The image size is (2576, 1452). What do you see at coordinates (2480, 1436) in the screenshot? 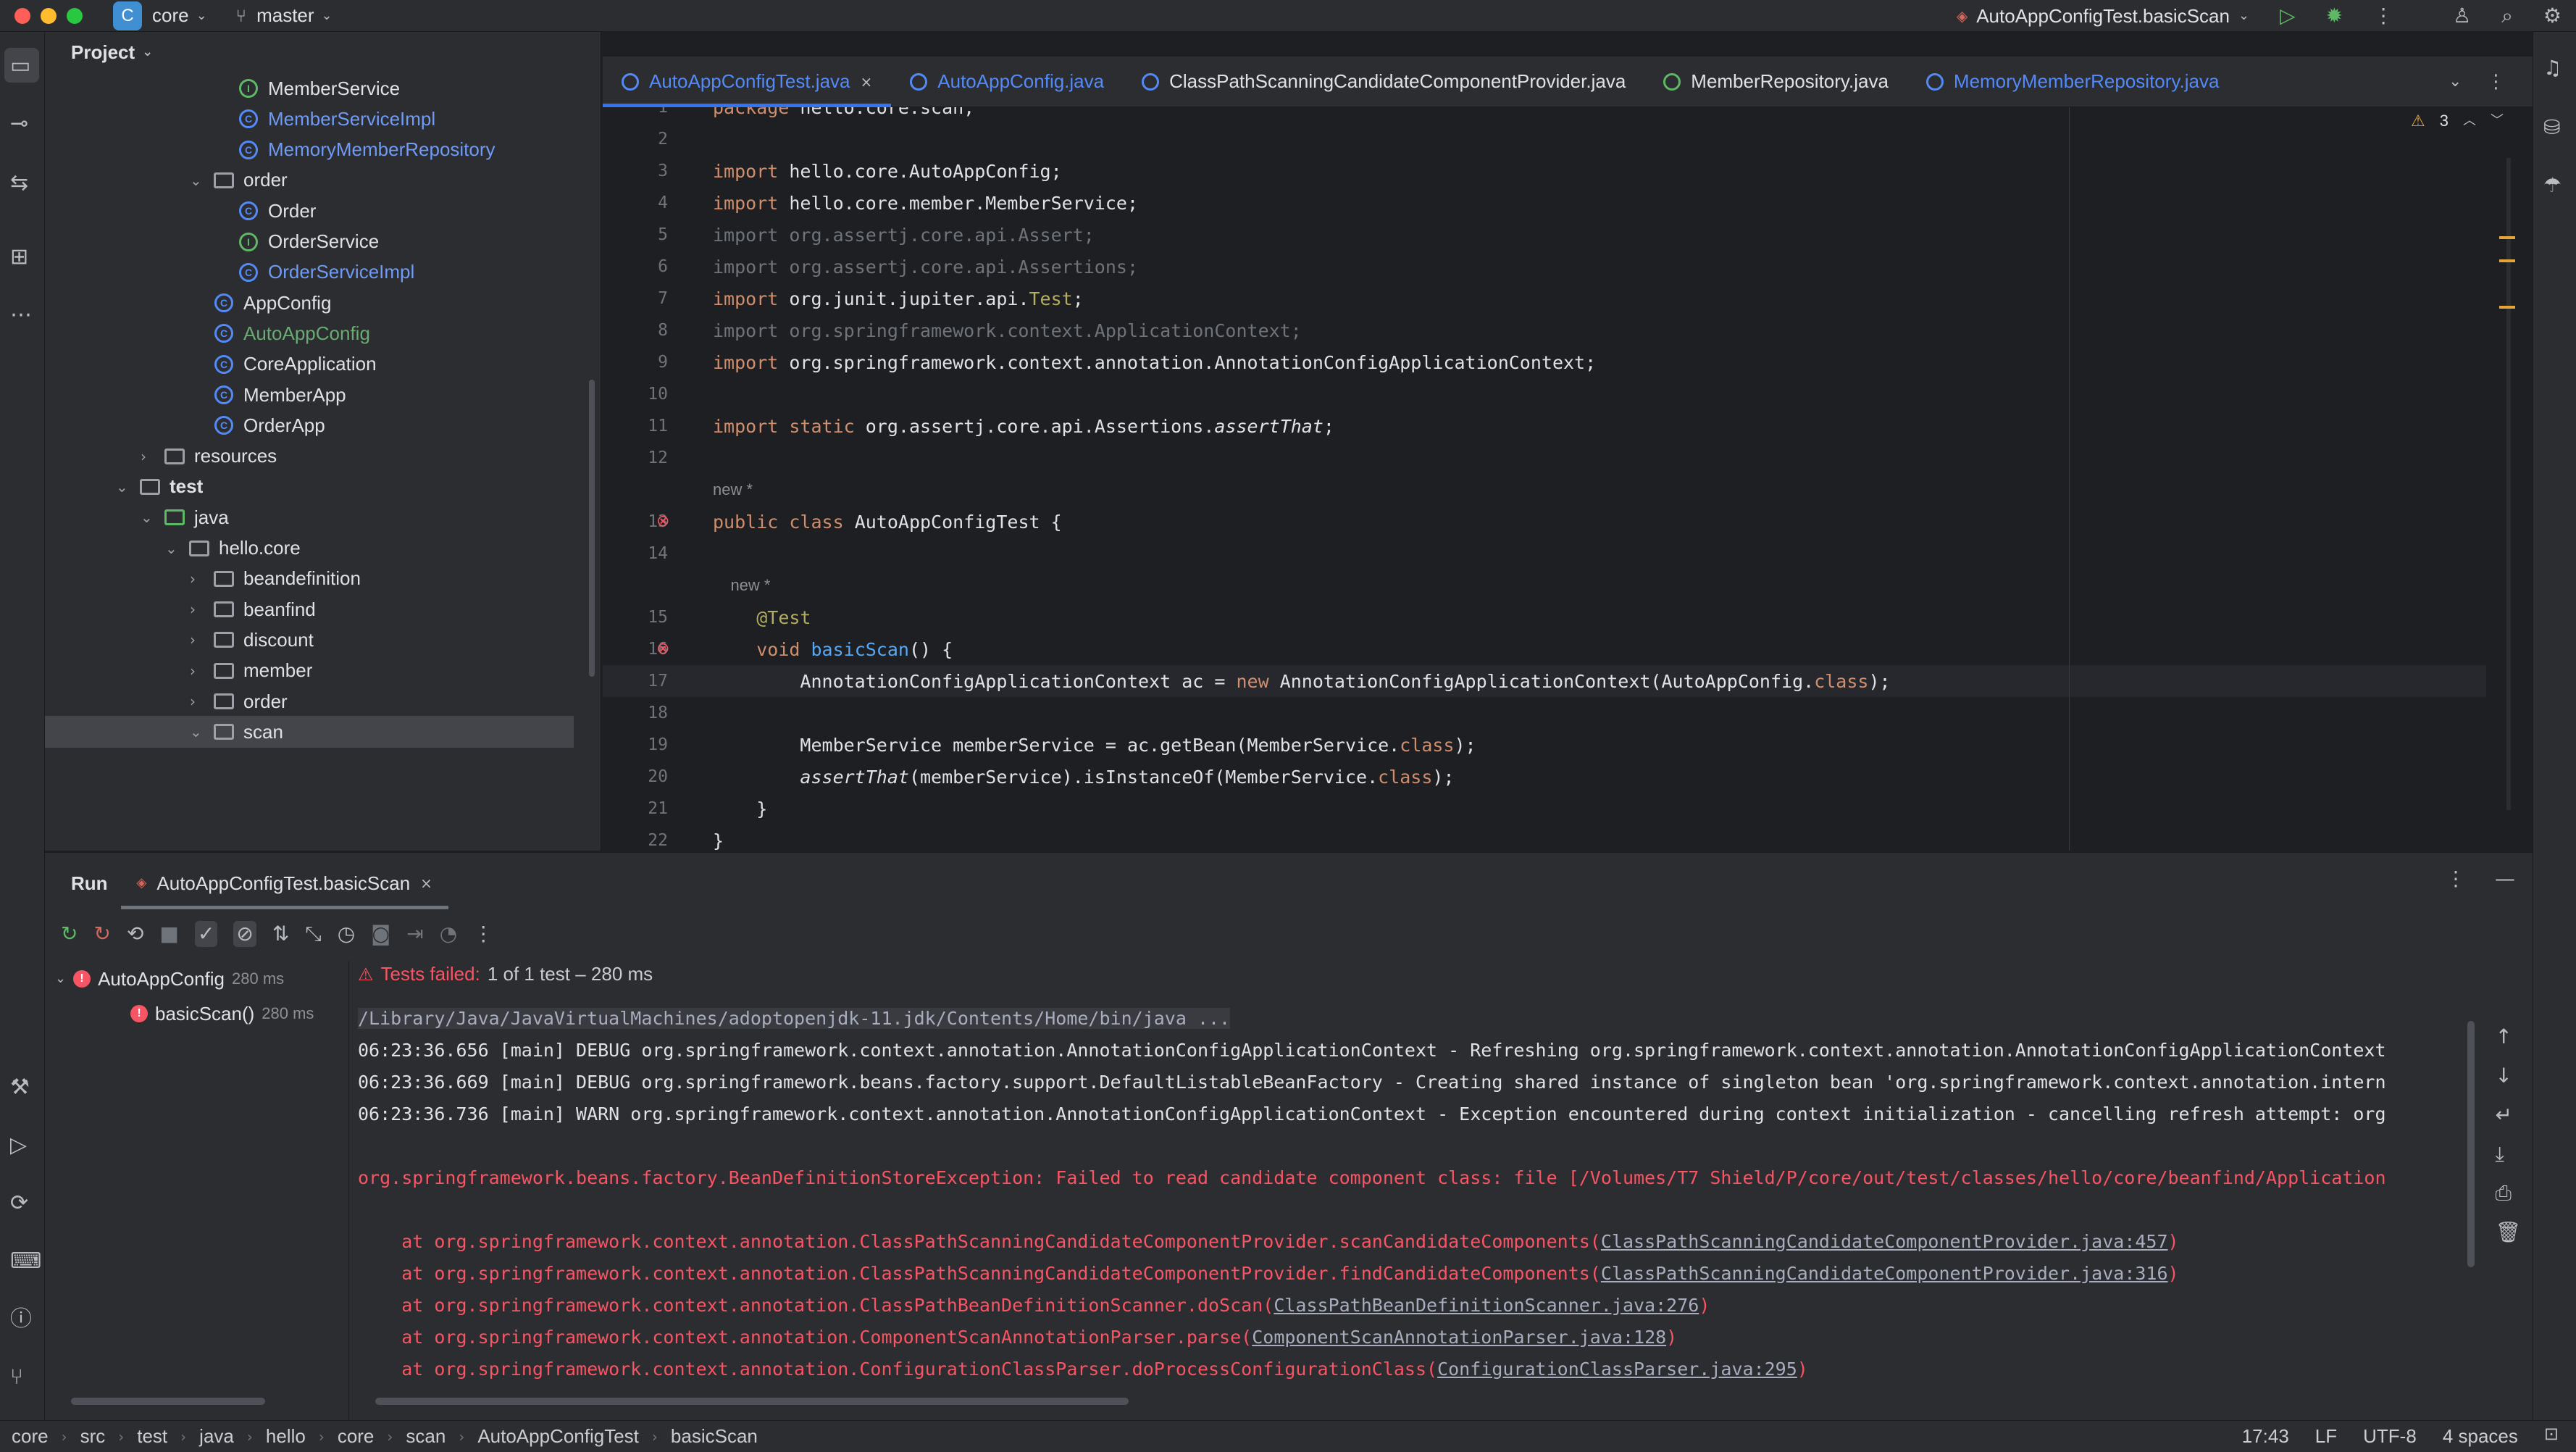
I see `indent-setting: 4 spaces` at bounding box center [2480, 1436].